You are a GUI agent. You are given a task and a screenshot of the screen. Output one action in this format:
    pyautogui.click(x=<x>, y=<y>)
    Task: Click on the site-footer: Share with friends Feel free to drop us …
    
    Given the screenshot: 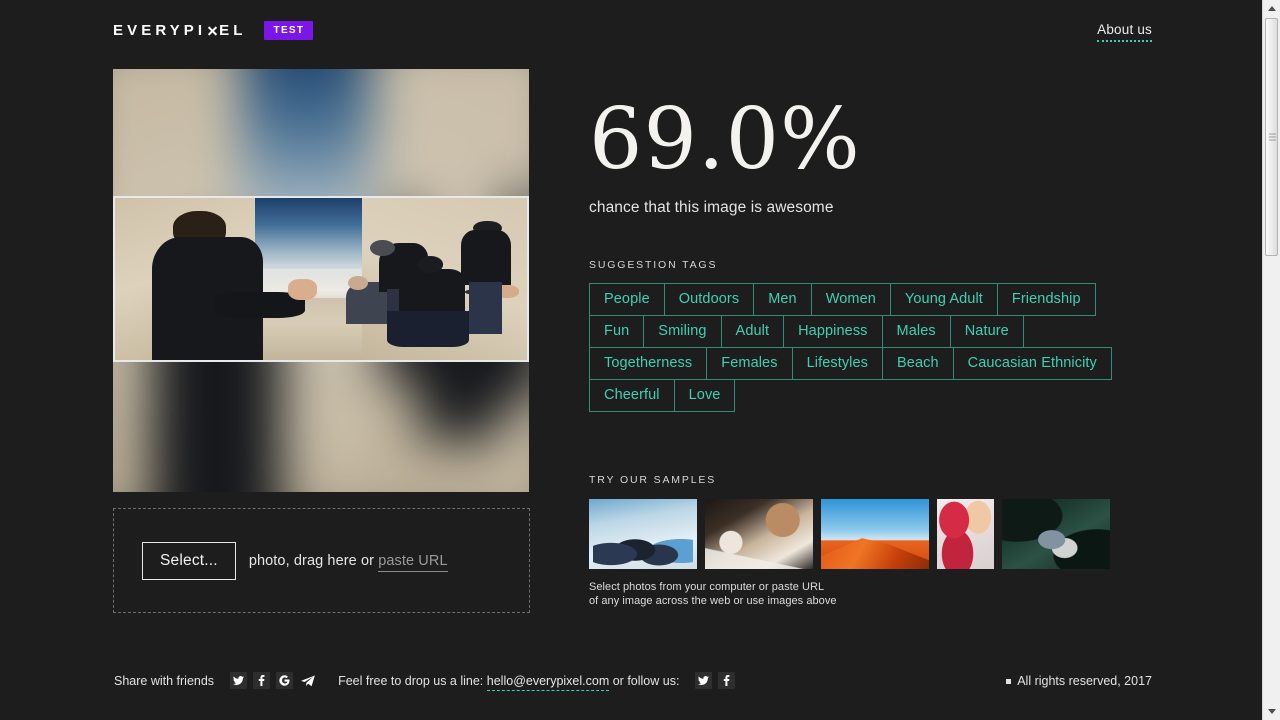 What is the action you would take?
    pyautogui.click(x=631, y=690)
    